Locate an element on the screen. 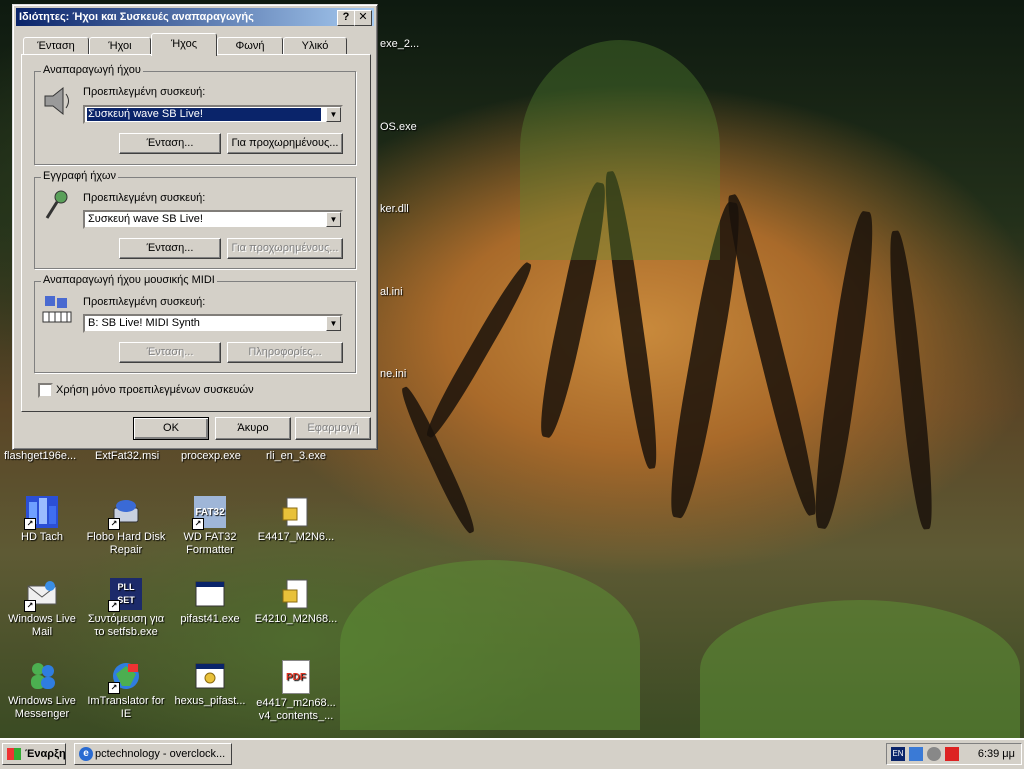  desktop-icon-label: ImTranslator for IE is located at coordinates (126, 707).